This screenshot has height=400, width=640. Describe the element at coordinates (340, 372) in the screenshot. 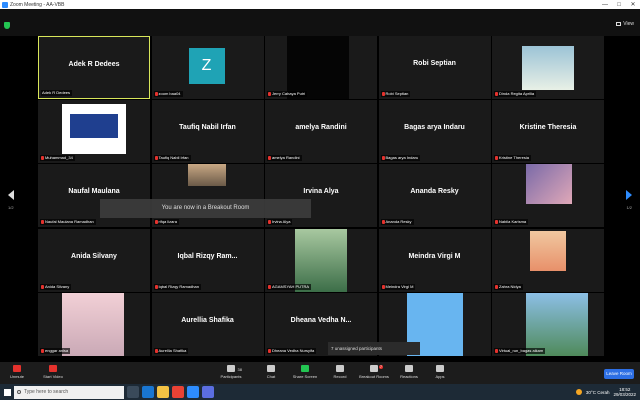

I see `record-button: Record` at that location.